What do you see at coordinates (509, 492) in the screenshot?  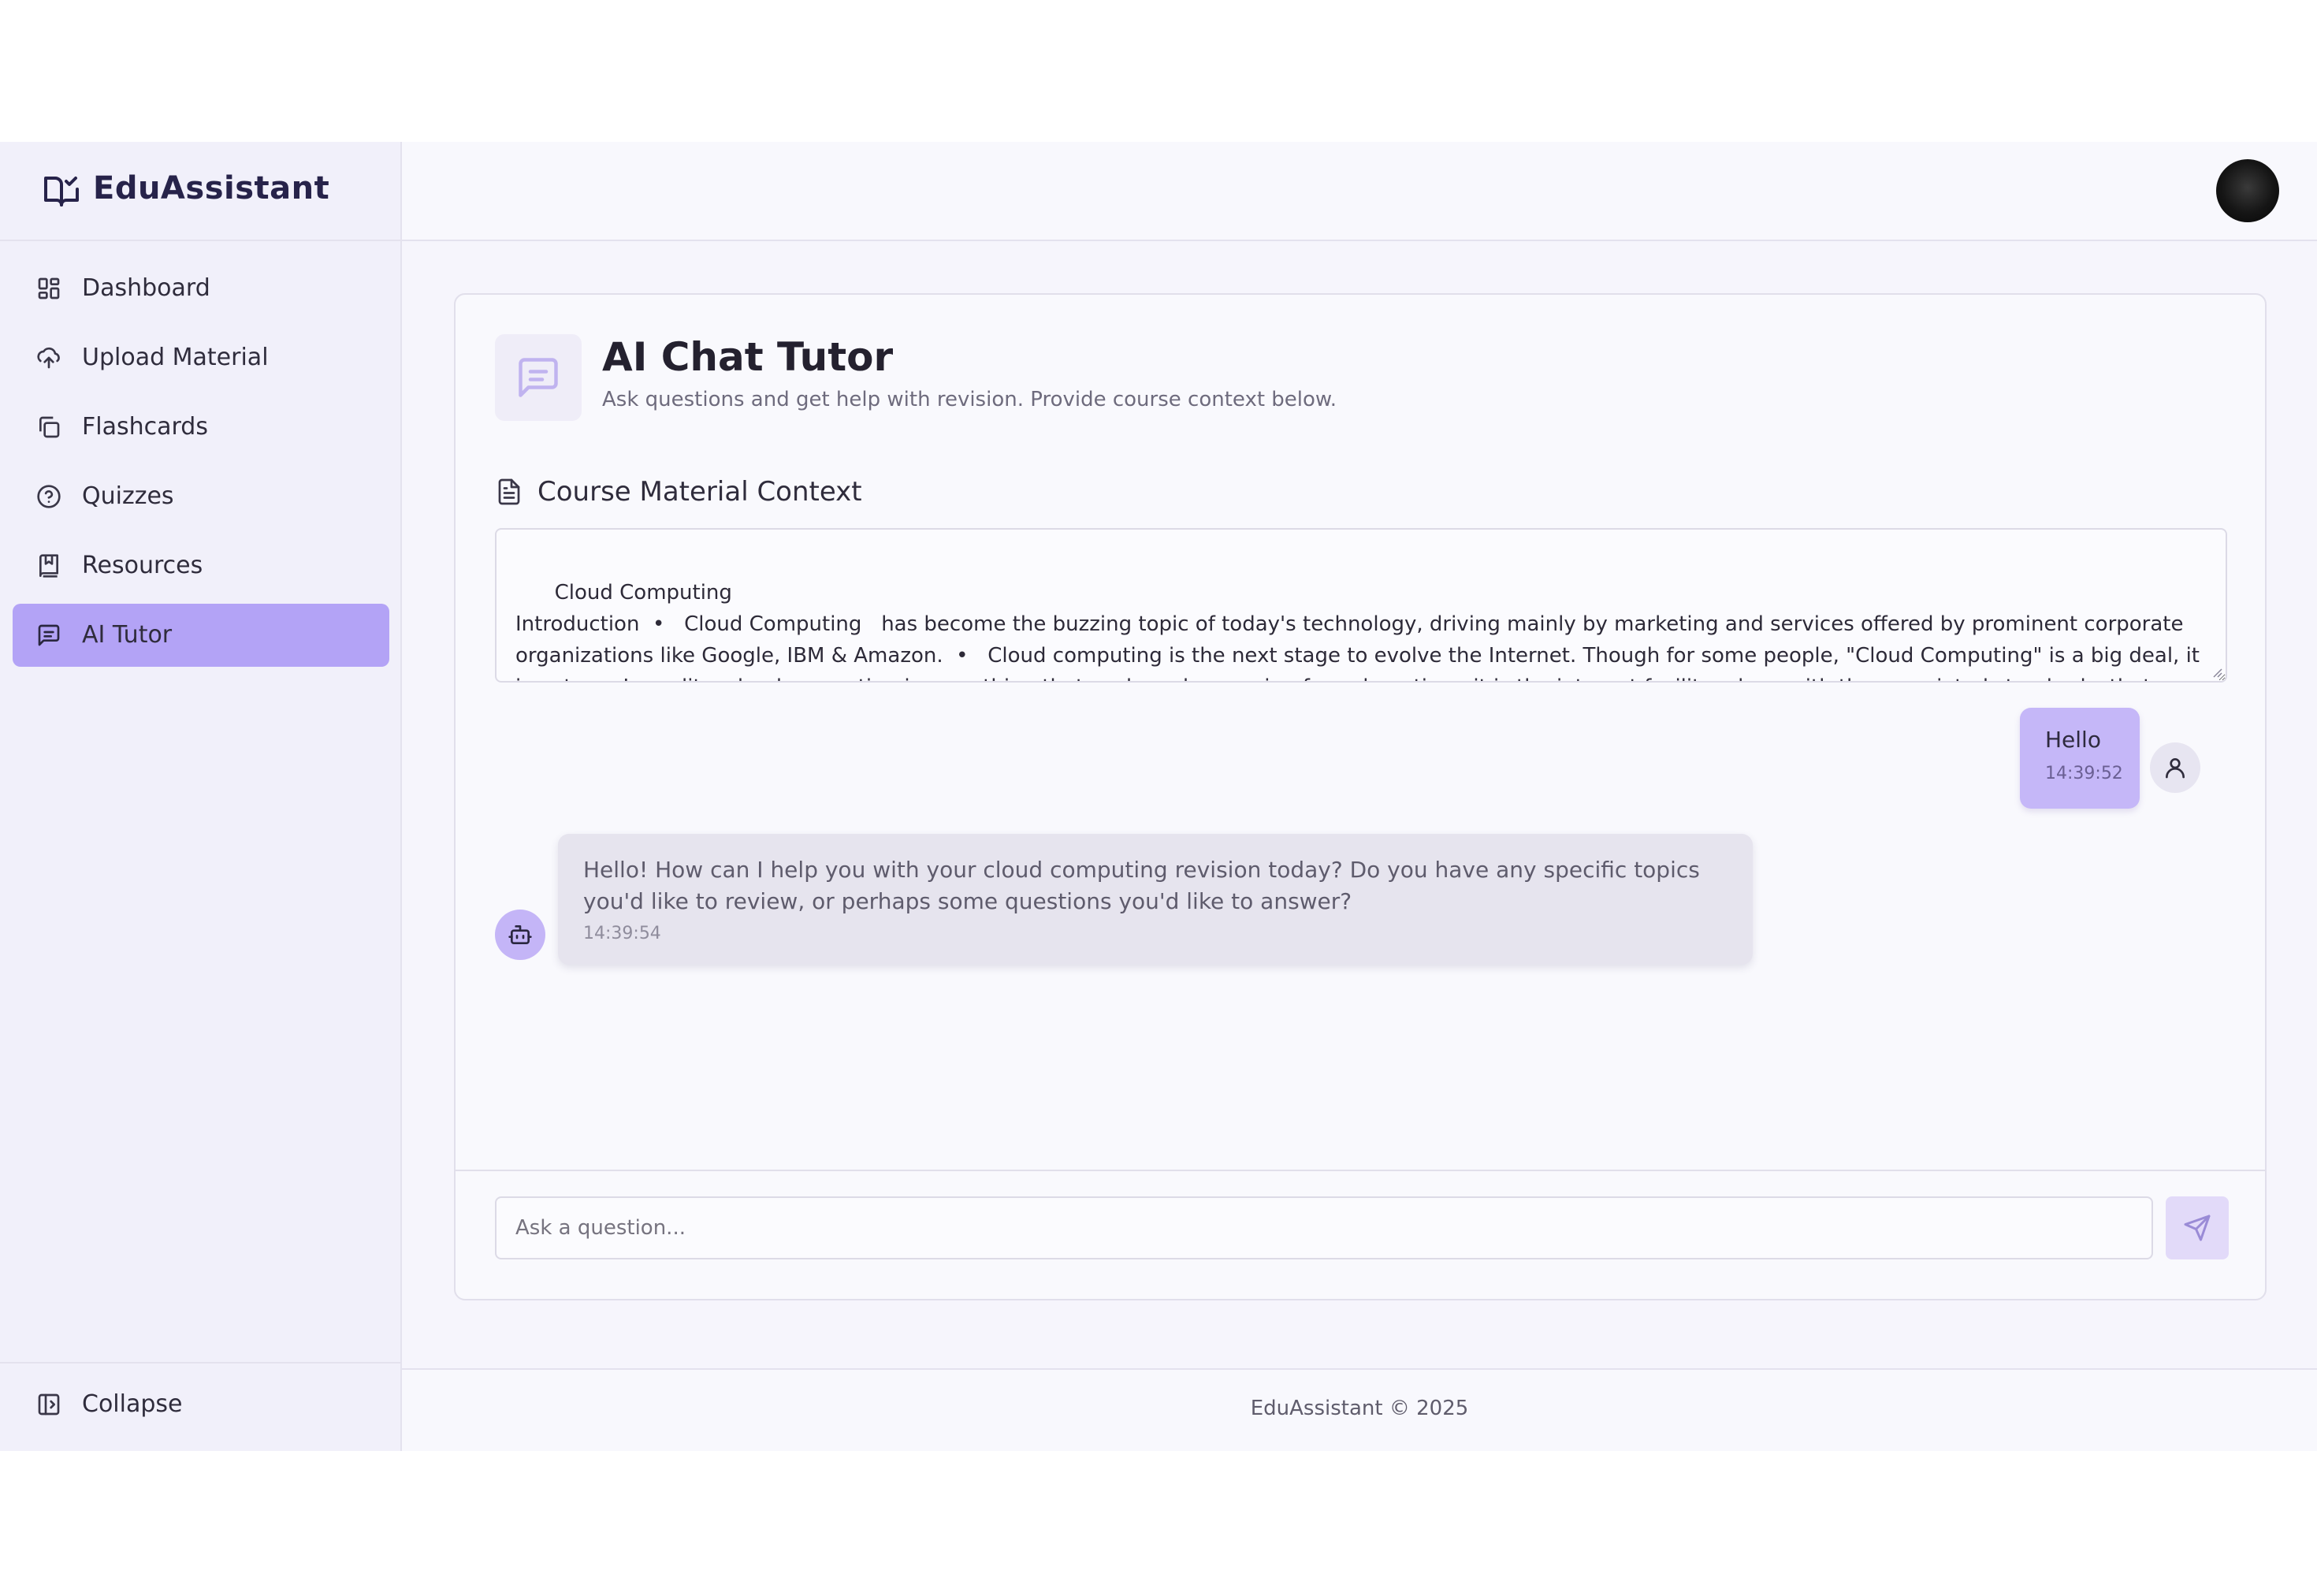 I see `file-text-icon` at bounding box center [509, 492].